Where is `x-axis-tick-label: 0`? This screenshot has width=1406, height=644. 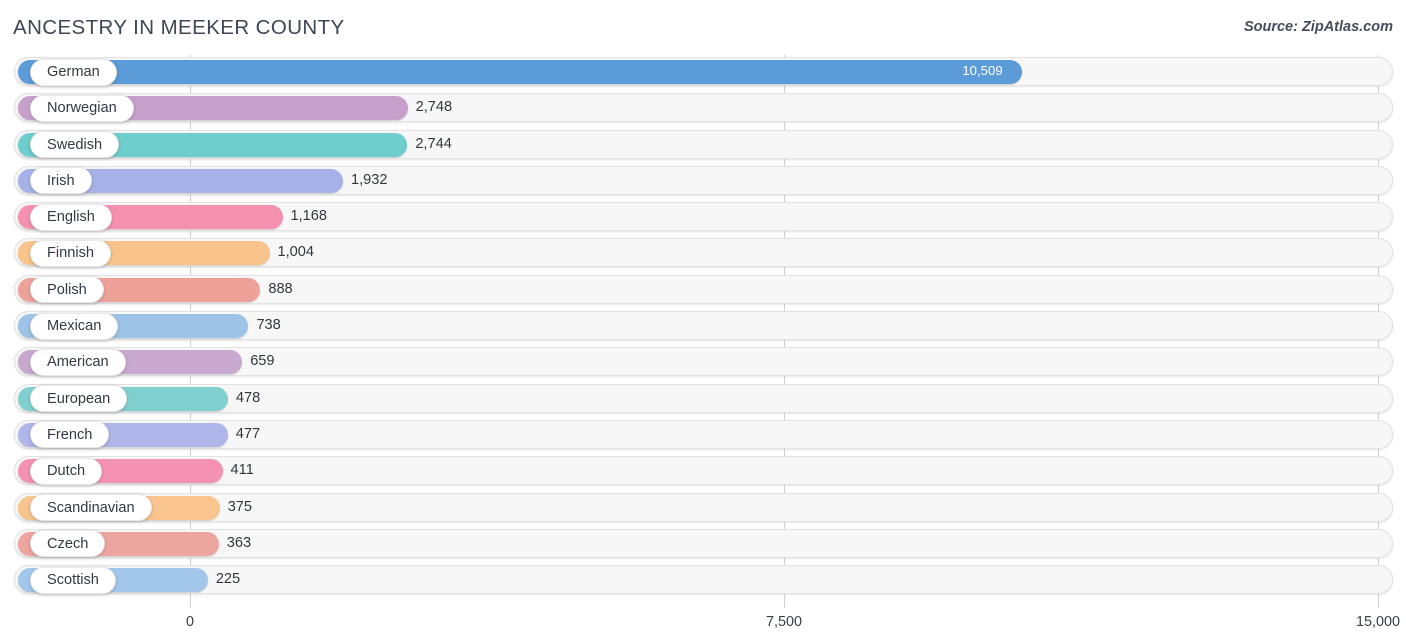 x-axis-tick-label: 0 is located at coordinates (190, 622).